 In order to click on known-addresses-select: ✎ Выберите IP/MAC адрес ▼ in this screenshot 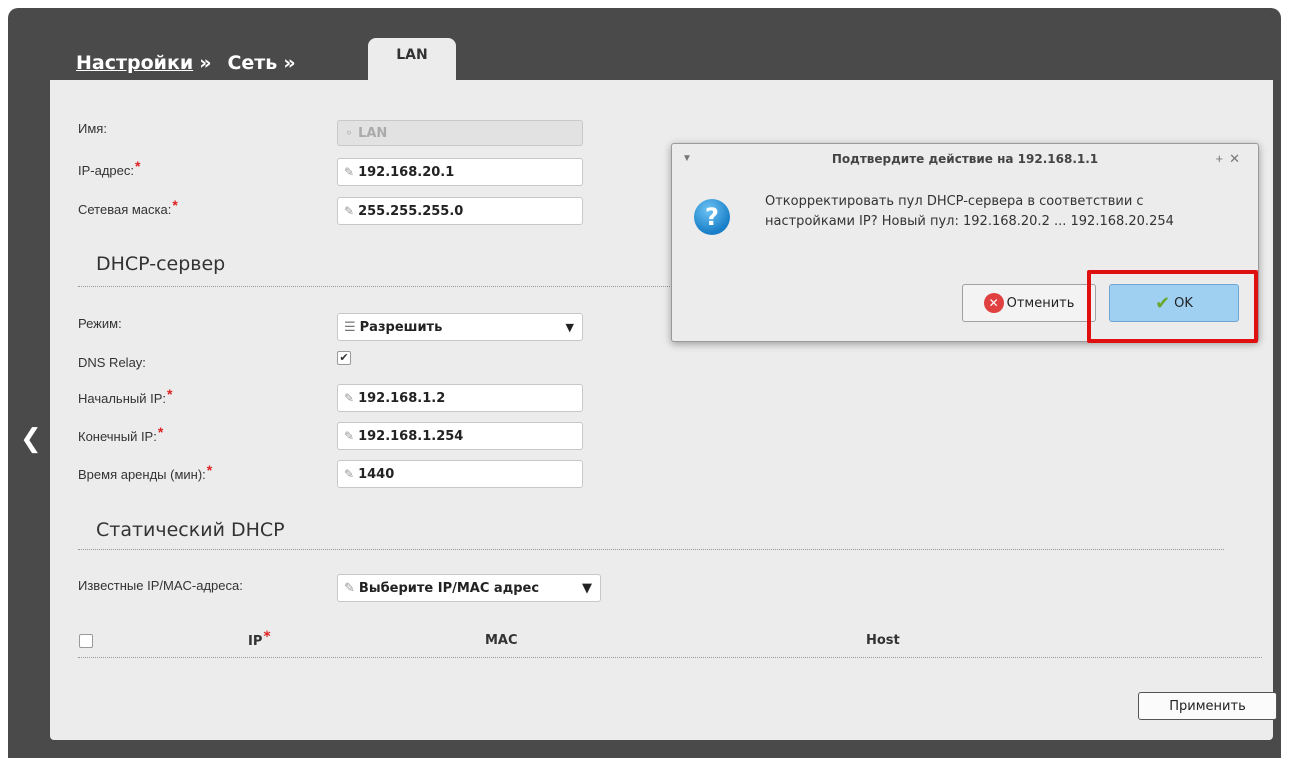, I will do `click(469, 588)`.